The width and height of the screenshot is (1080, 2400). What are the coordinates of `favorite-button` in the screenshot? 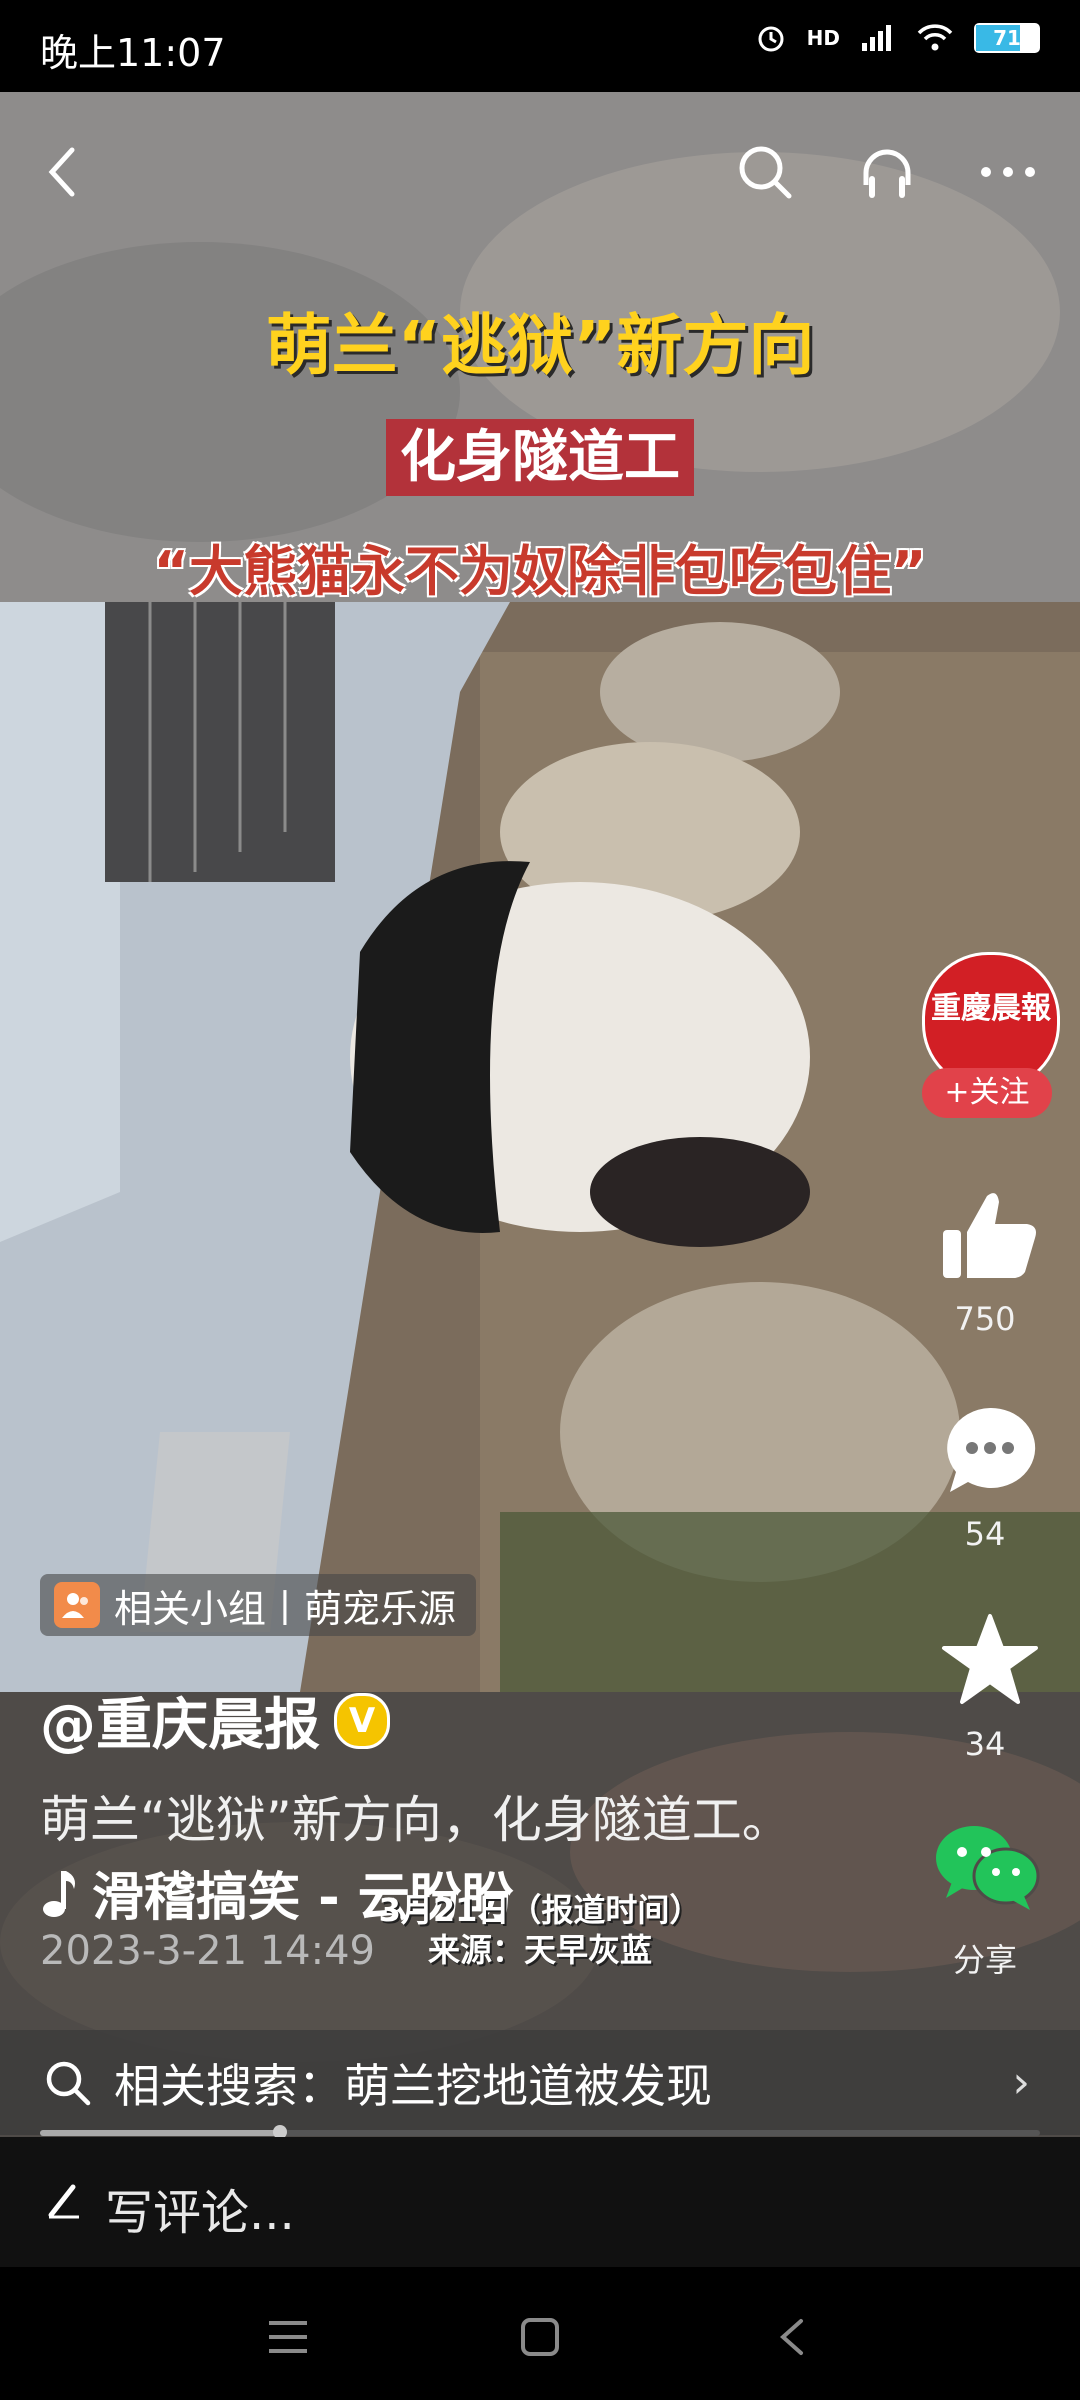 It's located at (990, 1660).